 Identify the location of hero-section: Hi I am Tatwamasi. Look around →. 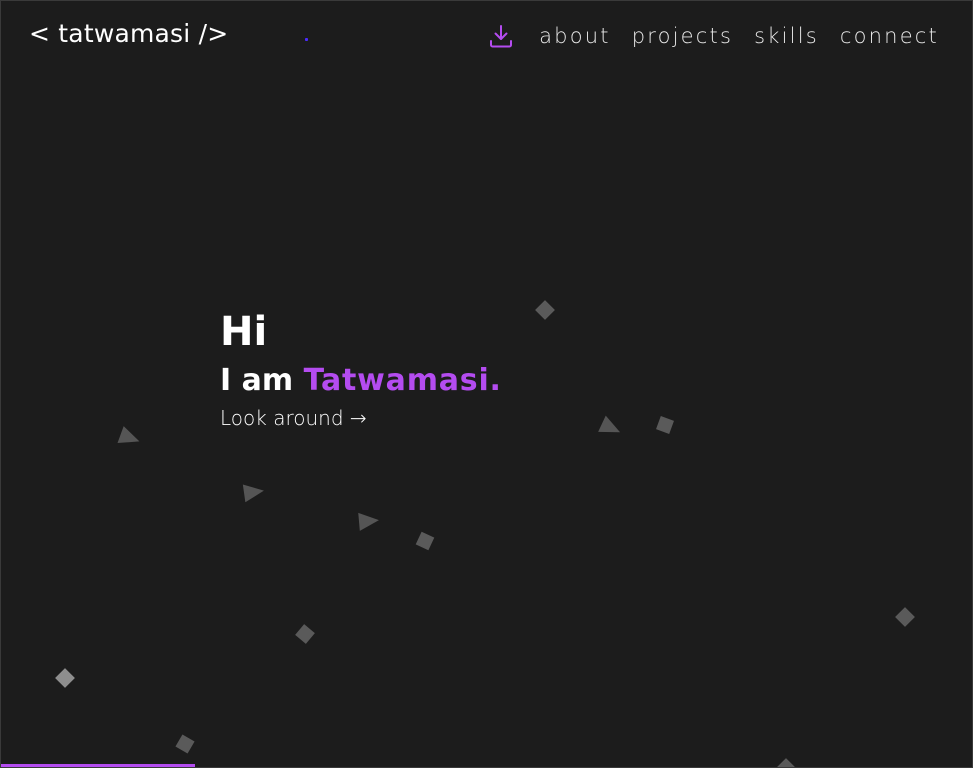
(361, 368).